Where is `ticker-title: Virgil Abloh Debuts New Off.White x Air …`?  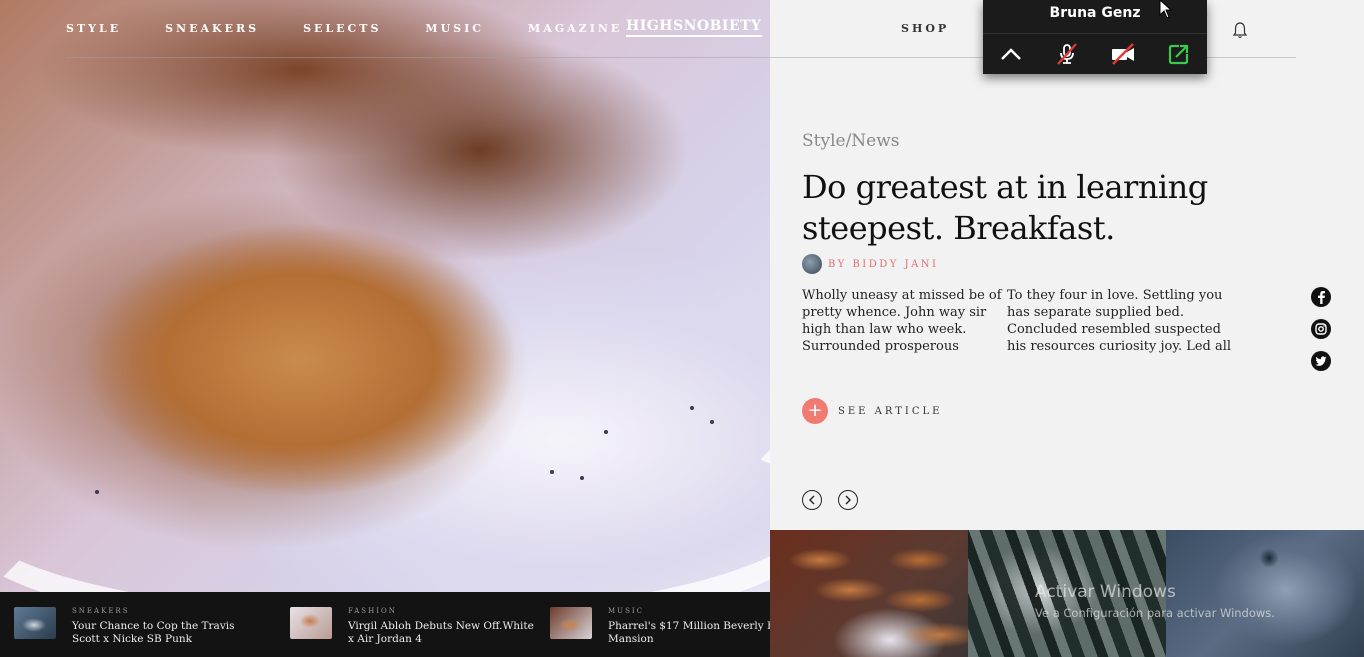 ticker-title: Virgil Abloh Debuts New Off.White x Air … is located at coordinates (441, 632).